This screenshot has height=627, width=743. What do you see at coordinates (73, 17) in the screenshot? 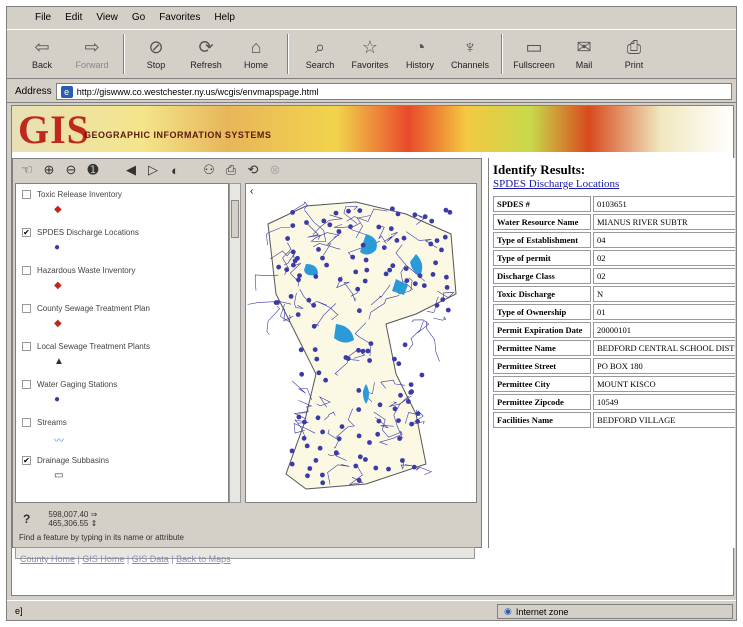
I see `menu-edit: Edit` at bounding box center [73, 17].